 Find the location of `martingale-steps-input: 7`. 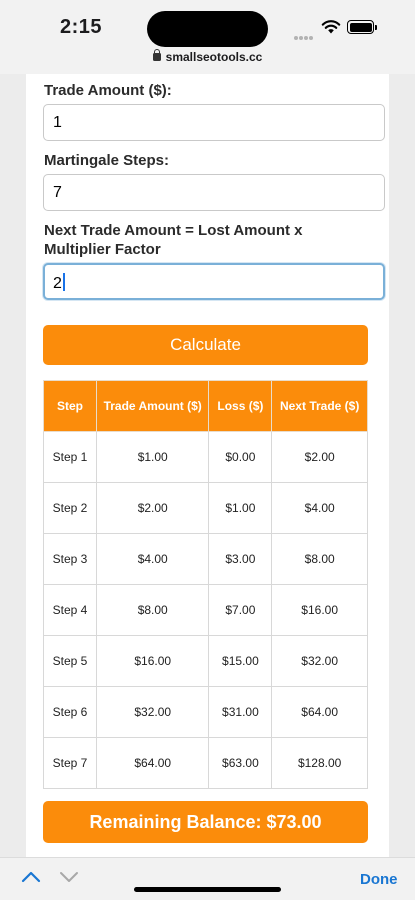

martingale-steps-input: 7 is located at coordinates (214, 192).